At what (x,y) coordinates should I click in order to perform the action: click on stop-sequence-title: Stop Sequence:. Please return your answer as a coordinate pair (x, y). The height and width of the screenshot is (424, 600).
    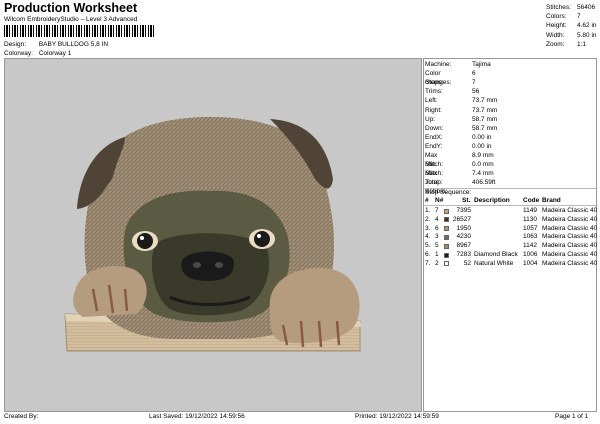
    Looking at the image, I should click on (448, 192).